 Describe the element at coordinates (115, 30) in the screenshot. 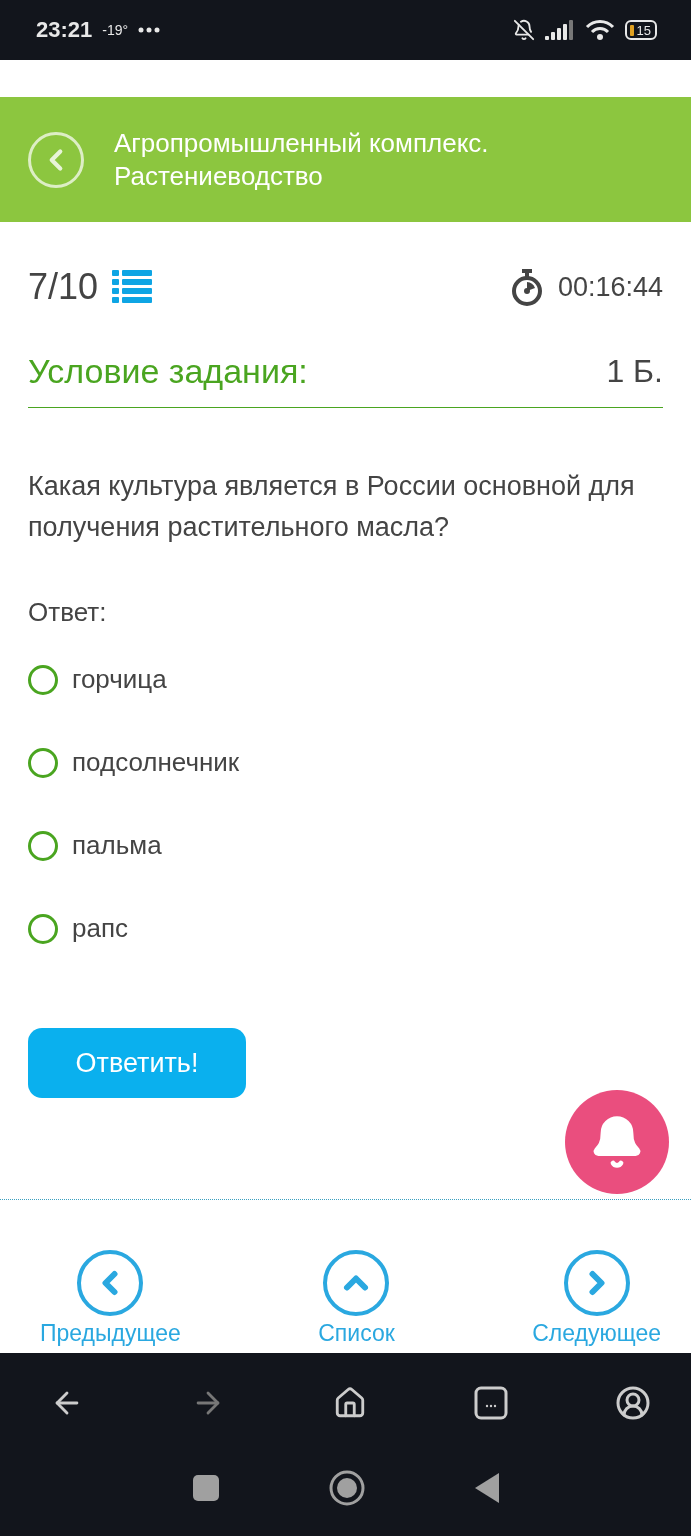

I see `temperature: -19°` at that location.